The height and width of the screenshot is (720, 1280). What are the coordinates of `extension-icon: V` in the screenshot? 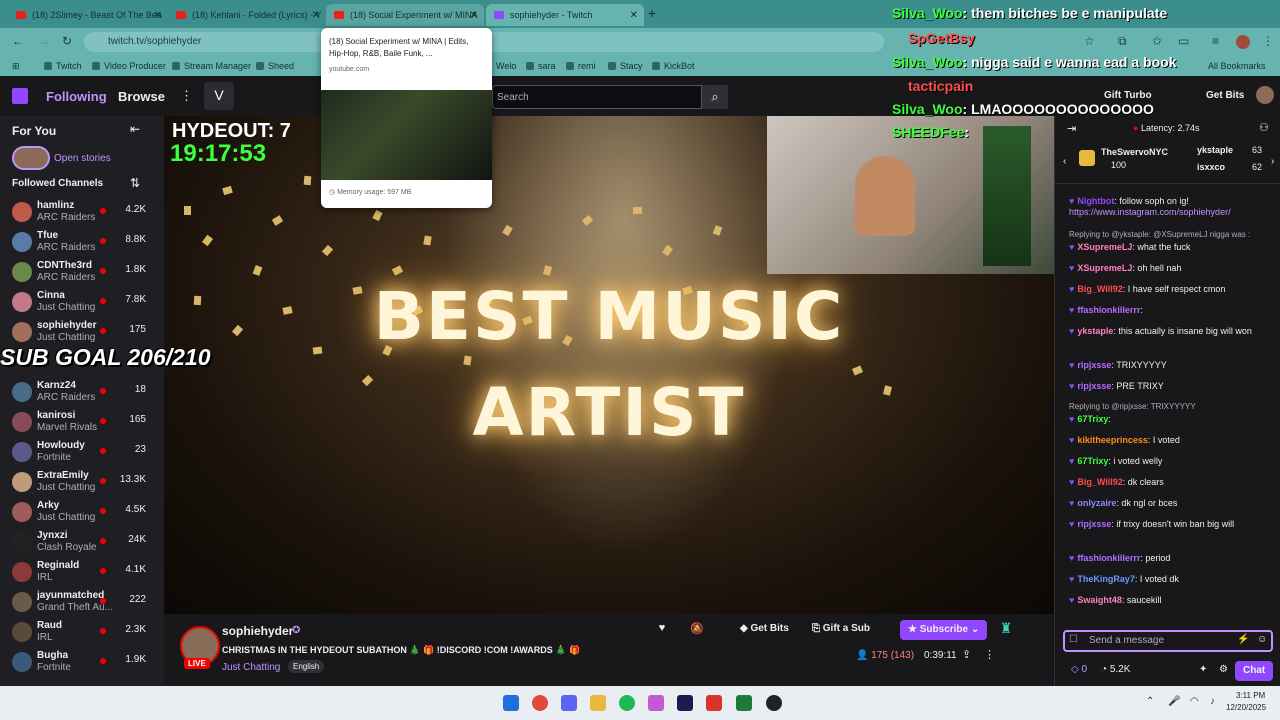 It's located at (219, 96).